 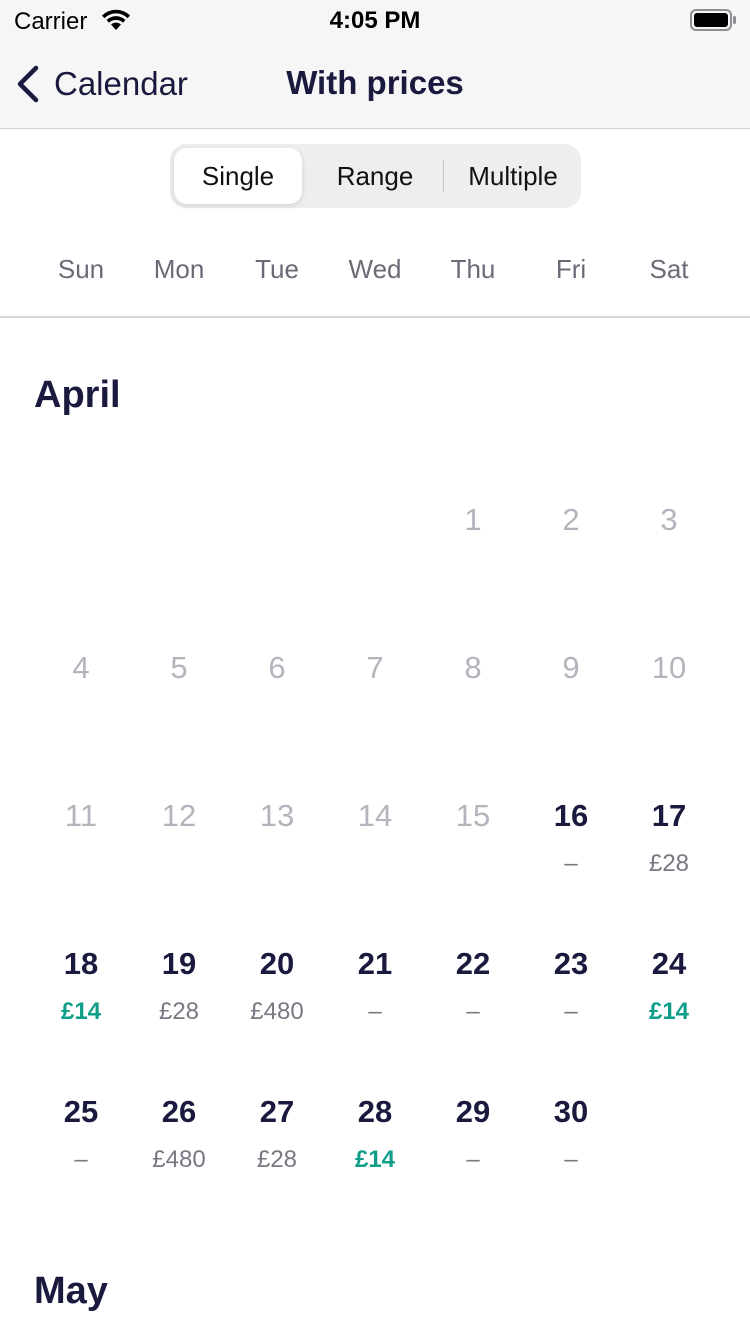 I want to click on day-cell: 14, so click(x=375, y=870).